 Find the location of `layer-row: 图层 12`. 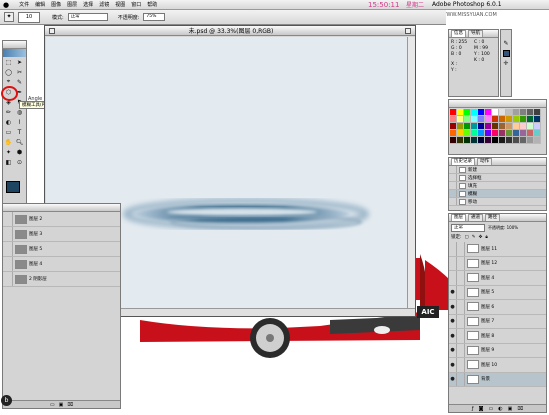

layer-row: 图层 12 is located at coordinates (497, 263).